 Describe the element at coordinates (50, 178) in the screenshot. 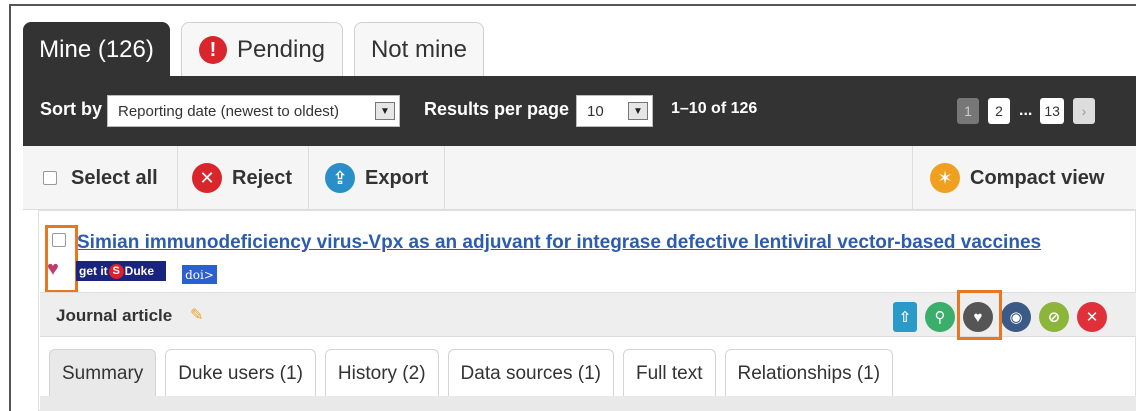

I see `select-all-checkbox` at that location.